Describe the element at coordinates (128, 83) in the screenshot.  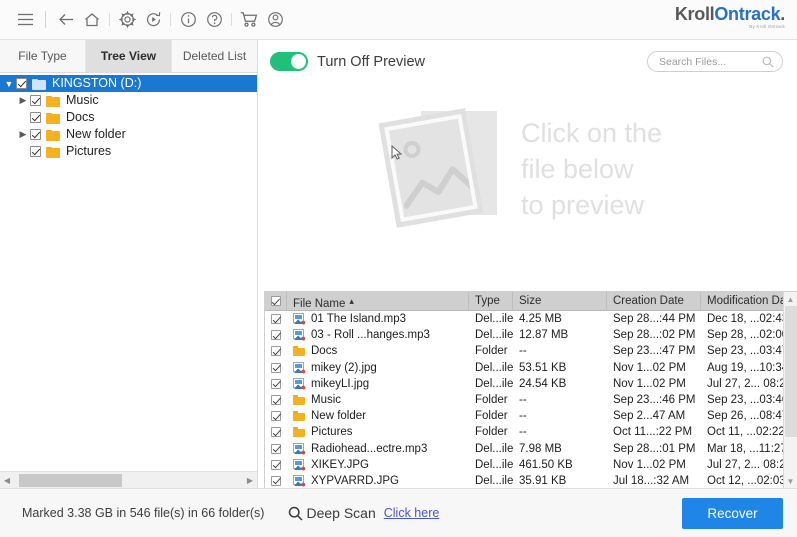
I see `tree-item-kingston: ▼ KINGSTON (D:)` at that location.